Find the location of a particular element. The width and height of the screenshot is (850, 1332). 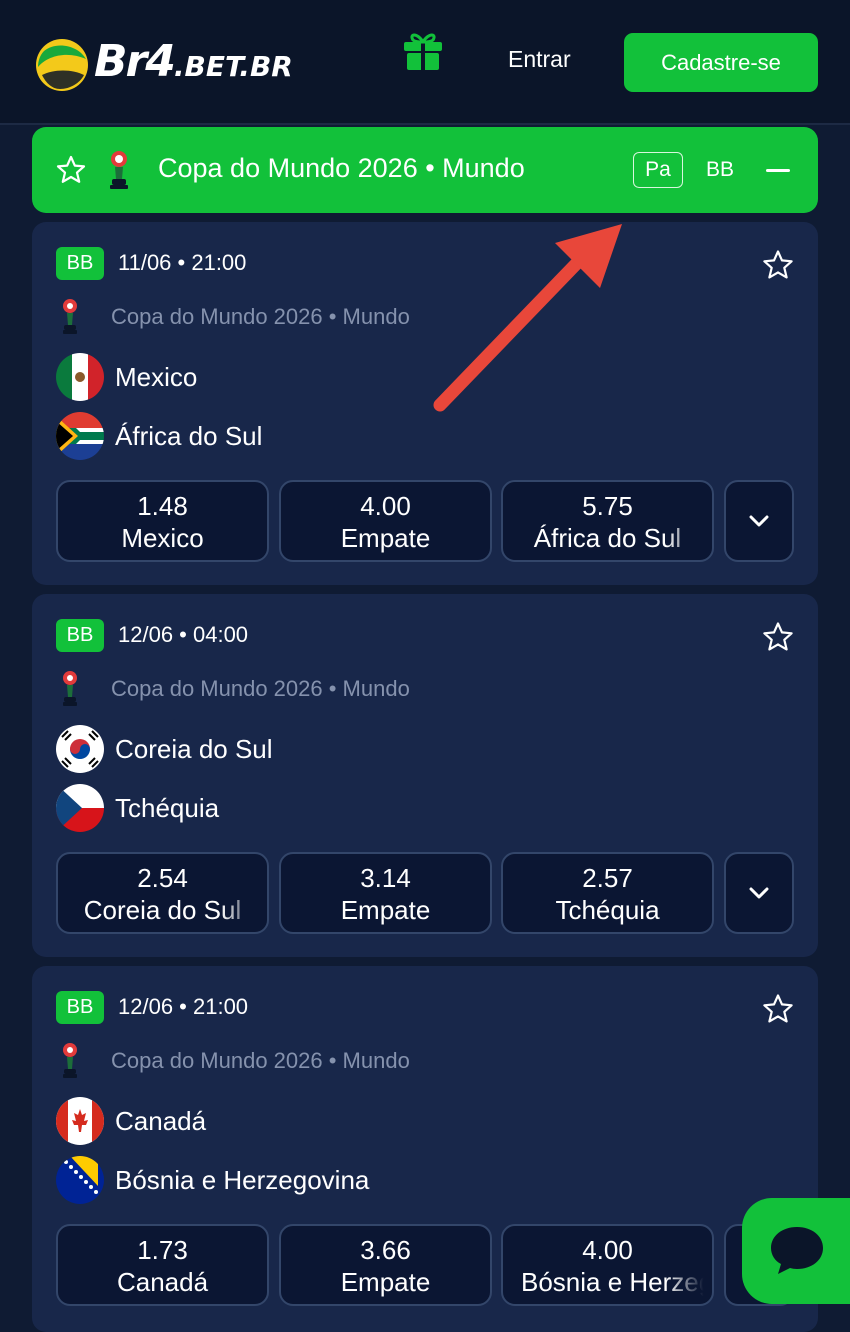

odd-away-button: 2.57 Tchéquia is located at coordinates (607, 893).